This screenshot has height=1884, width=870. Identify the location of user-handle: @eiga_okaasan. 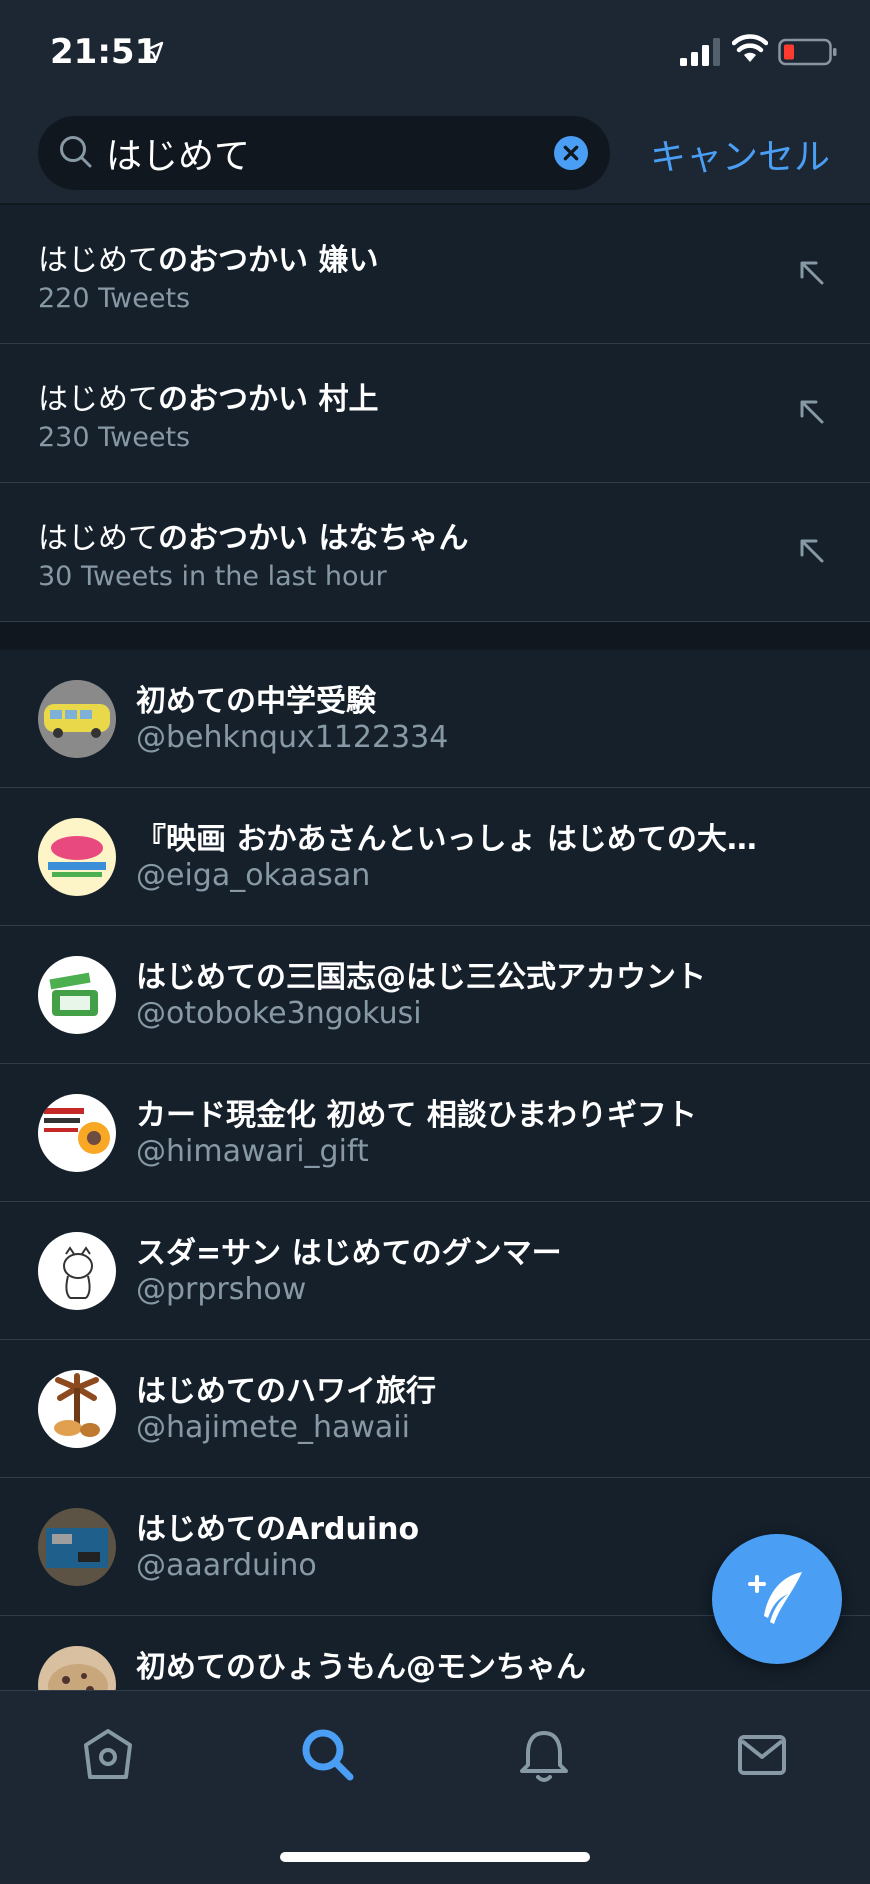
(253, 875).